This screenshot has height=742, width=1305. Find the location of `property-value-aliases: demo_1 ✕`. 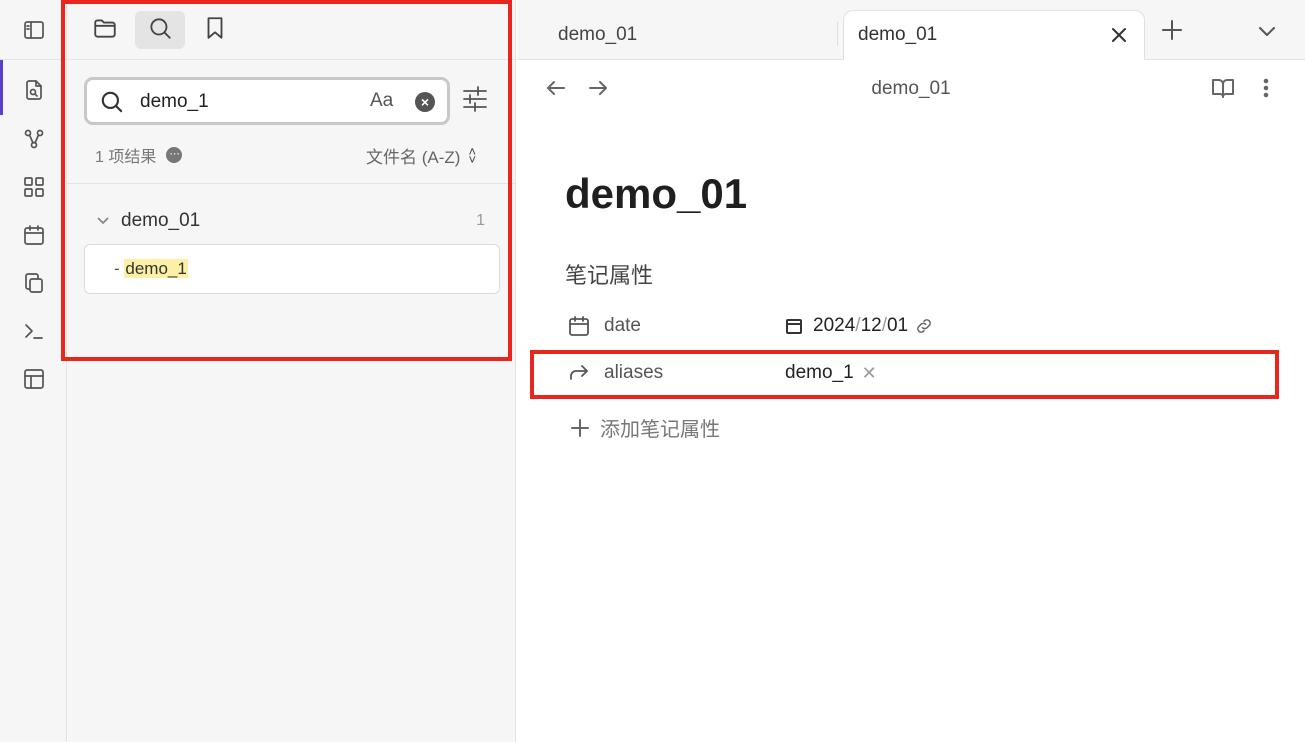

property-value-aliases: demo_1 ✕ is located at coordinates (831, 373).